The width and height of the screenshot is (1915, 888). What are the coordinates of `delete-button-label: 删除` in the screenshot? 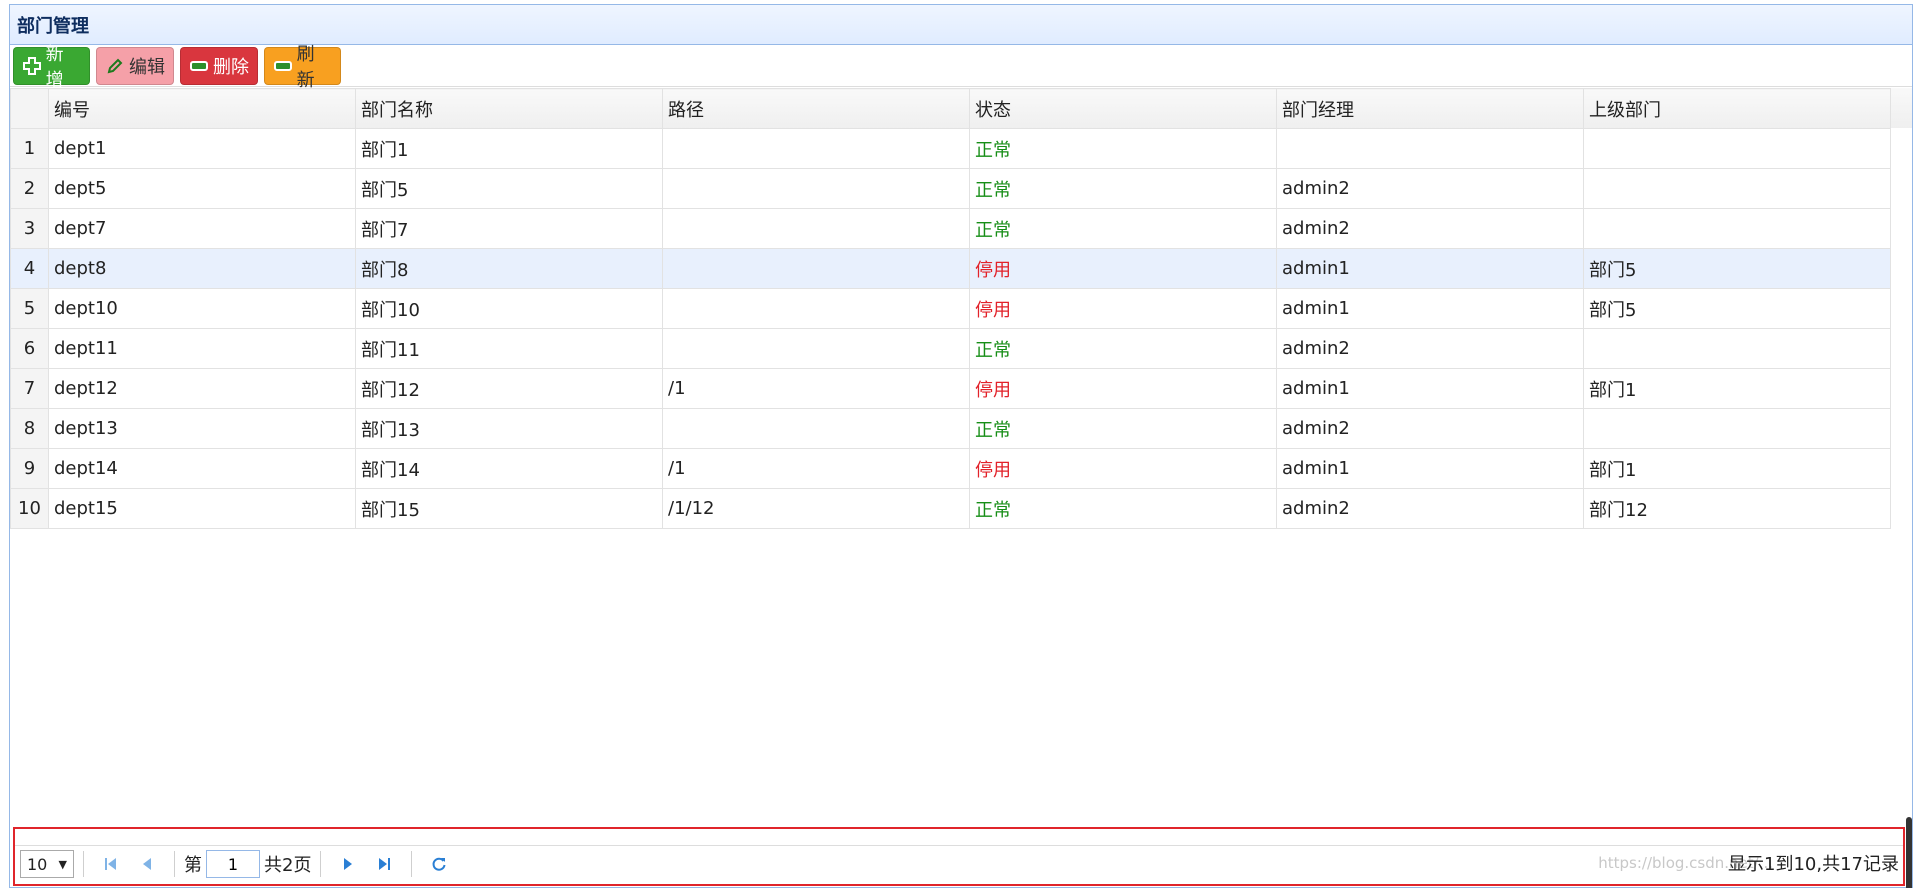 It's located at (231, 67).